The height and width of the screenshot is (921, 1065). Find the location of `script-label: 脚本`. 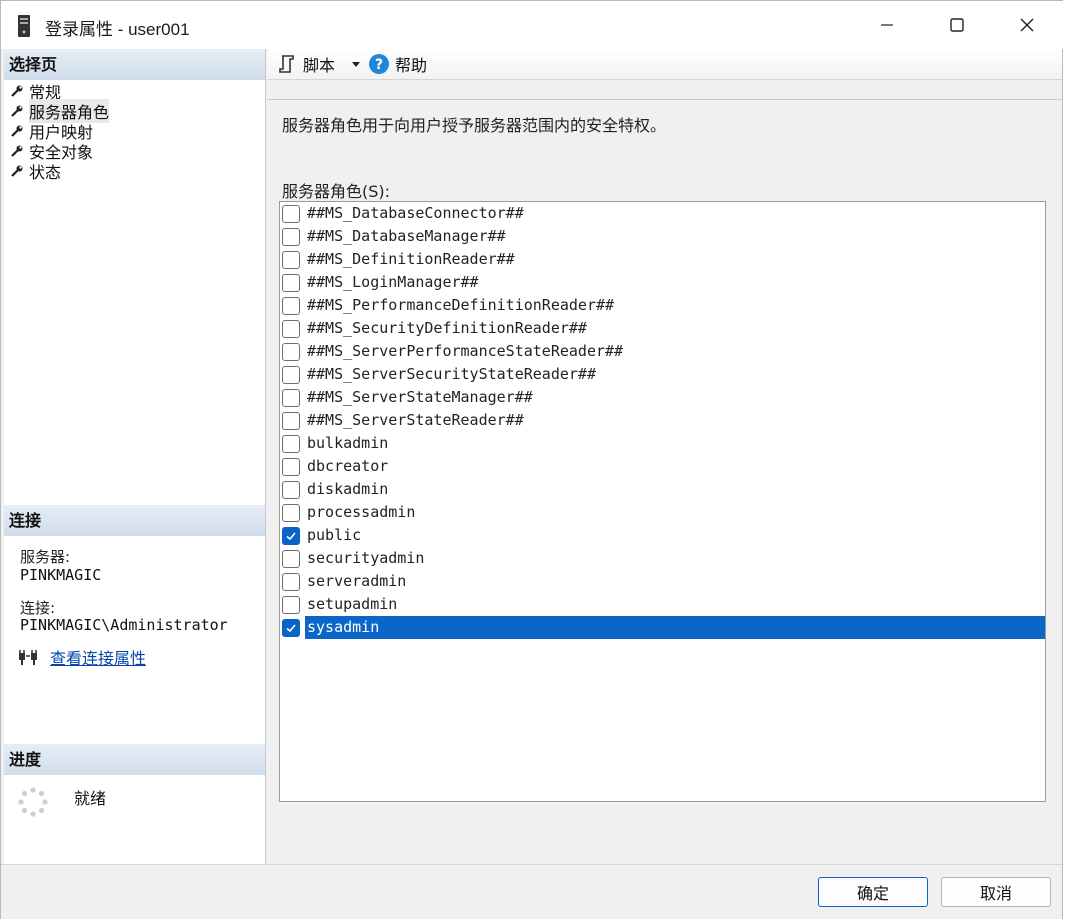

script-label: 脚本 is located at coordinates (319, 65).